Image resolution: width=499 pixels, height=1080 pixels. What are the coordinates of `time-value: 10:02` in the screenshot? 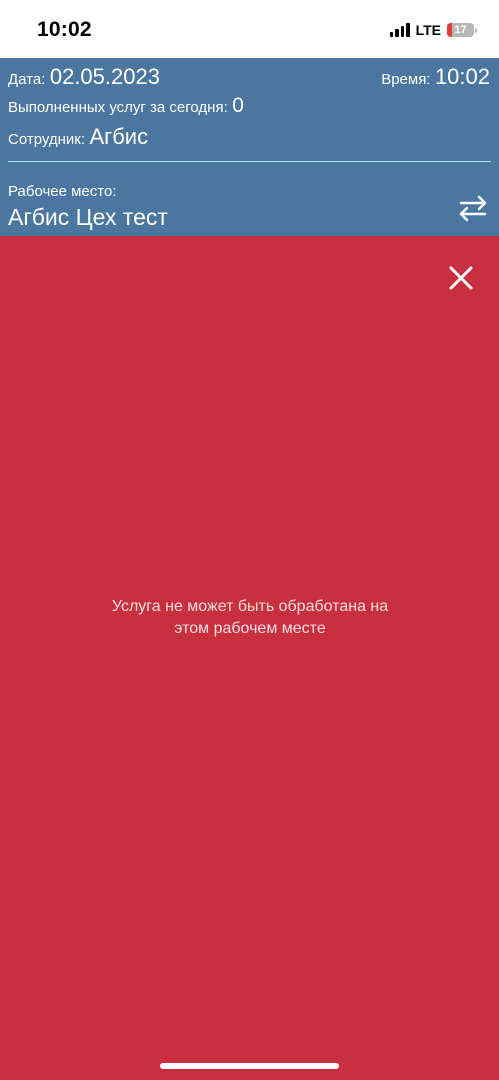 It's located at (462, 76).